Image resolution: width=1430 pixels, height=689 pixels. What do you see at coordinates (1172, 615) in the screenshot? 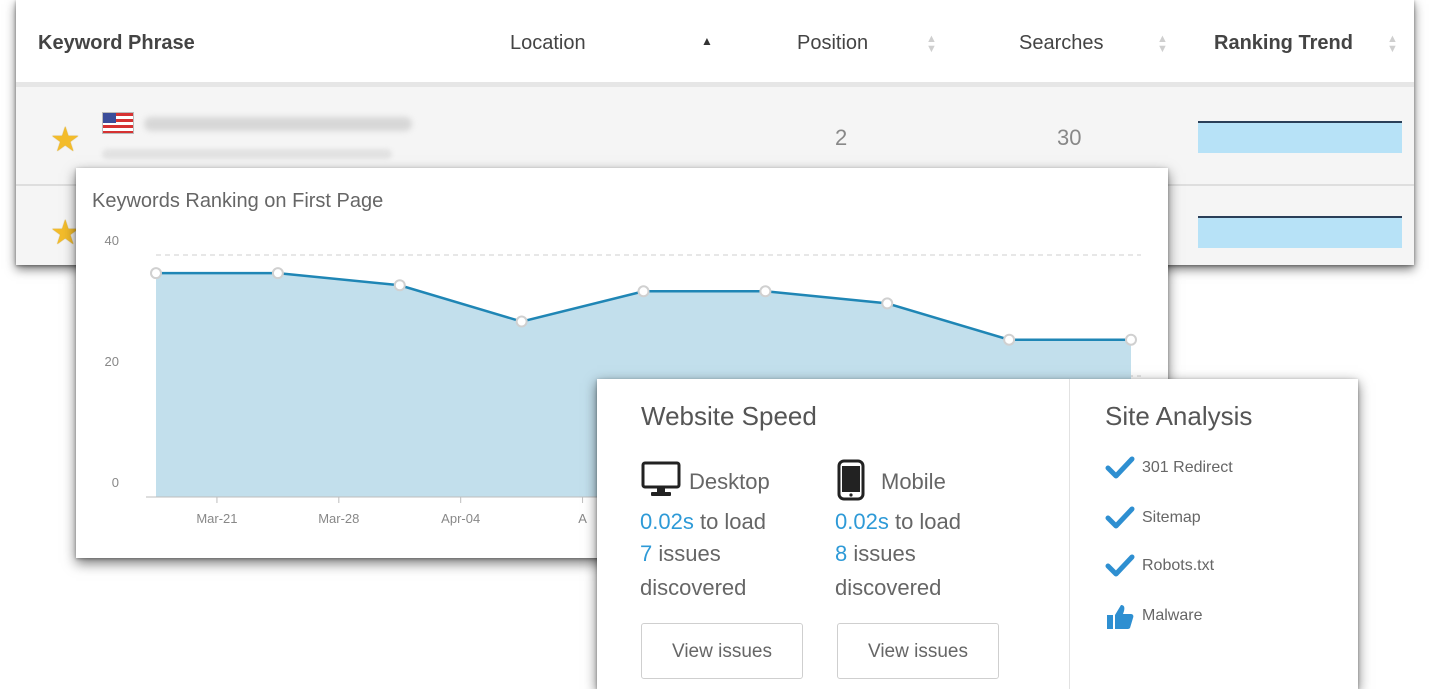
I see `site-analysis-label: Malware` at bounding box center [1172, 615].